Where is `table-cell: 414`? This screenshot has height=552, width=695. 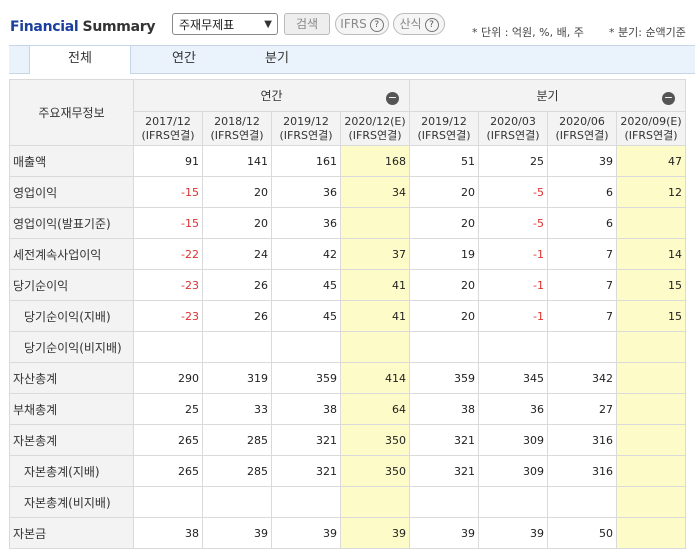 table-cell: 414 is located at coordinates (375, 378).